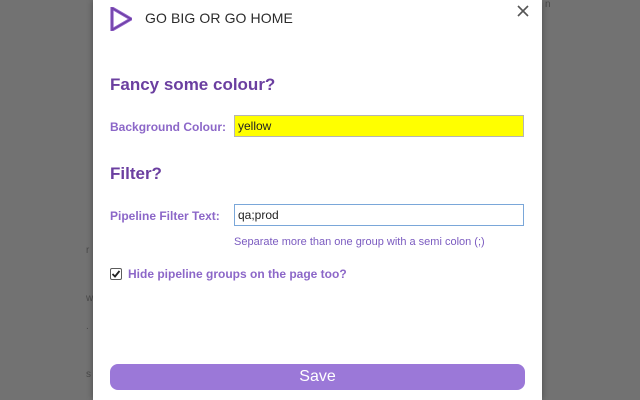 The image size is (640, 400). What do you see at coordinates (193, 84) in the screenshot?
I see `colour-section-title: Fancy some colour?` at bounding box center [193, 84].